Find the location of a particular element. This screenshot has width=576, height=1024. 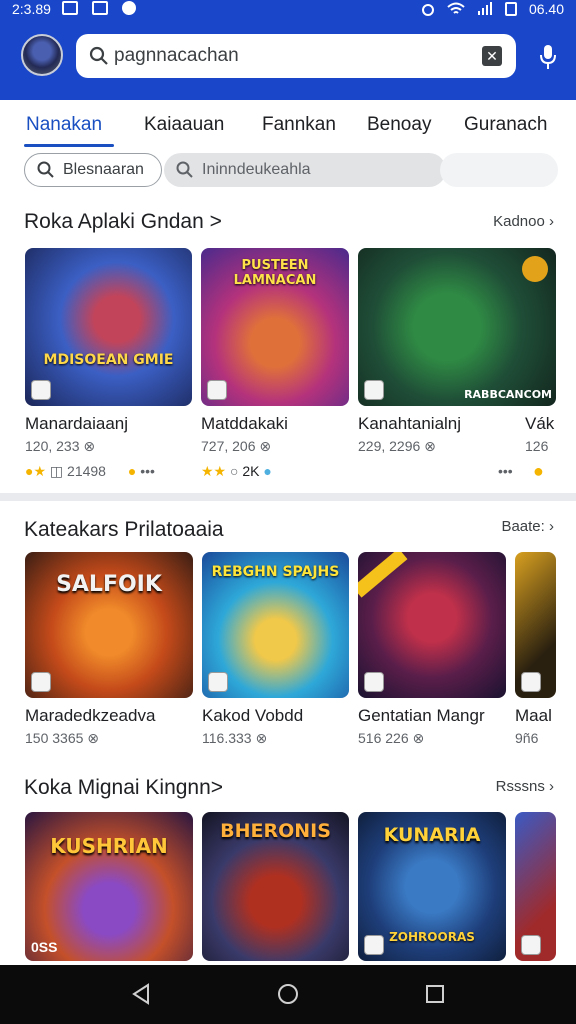

section-more-link: Rsssns › is located at coordinates (525, 786).